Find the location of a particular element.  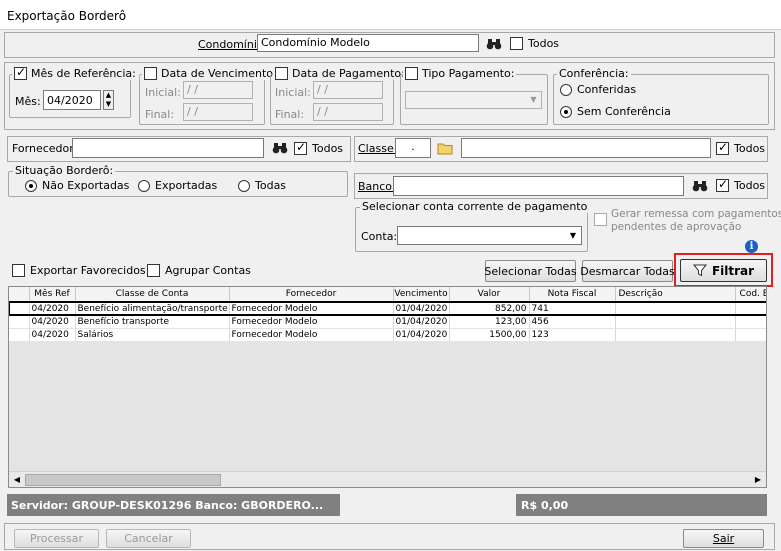

exportadas-radio is located at coordinates (144, 185).